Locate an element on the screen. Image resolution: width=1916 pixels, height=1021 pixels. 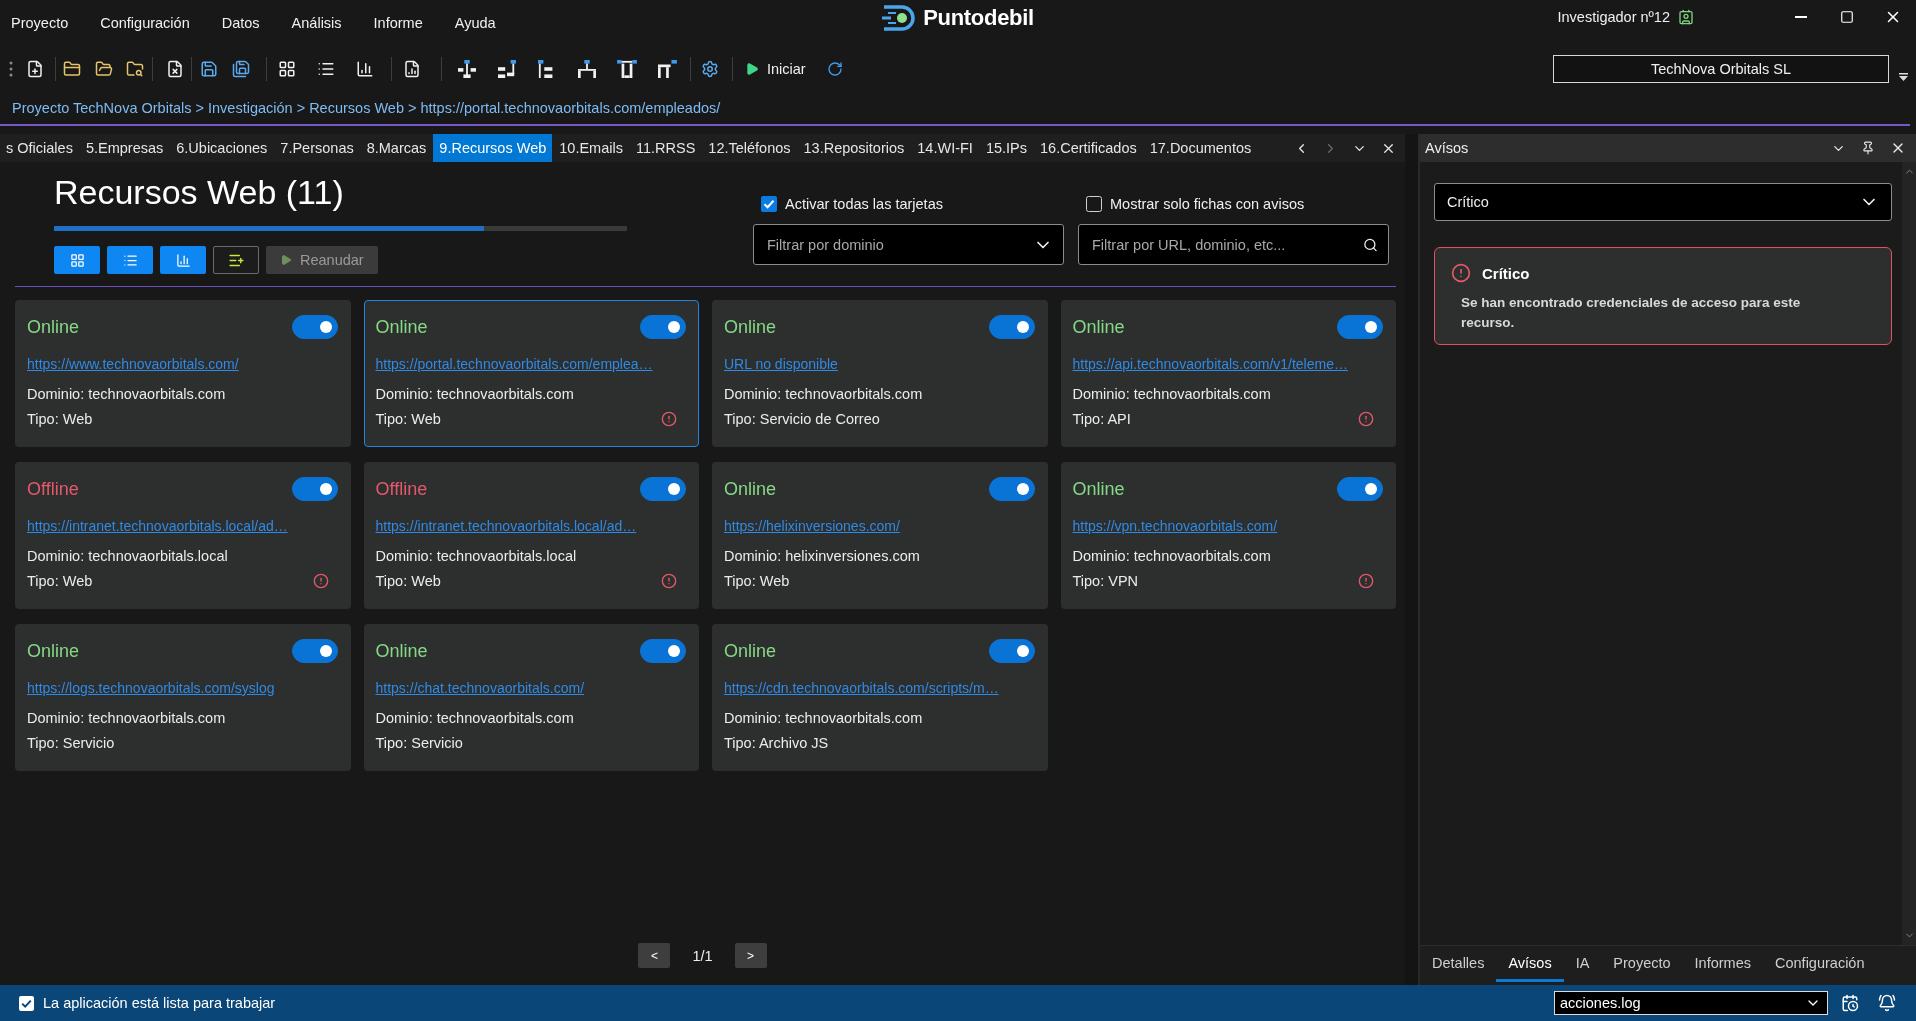
resource-card: Online https://api.technovaorbitals.com/v1/teleme… Dominio: technovaorbitals.com Tipo: API is located at coordinates (1228, 373).